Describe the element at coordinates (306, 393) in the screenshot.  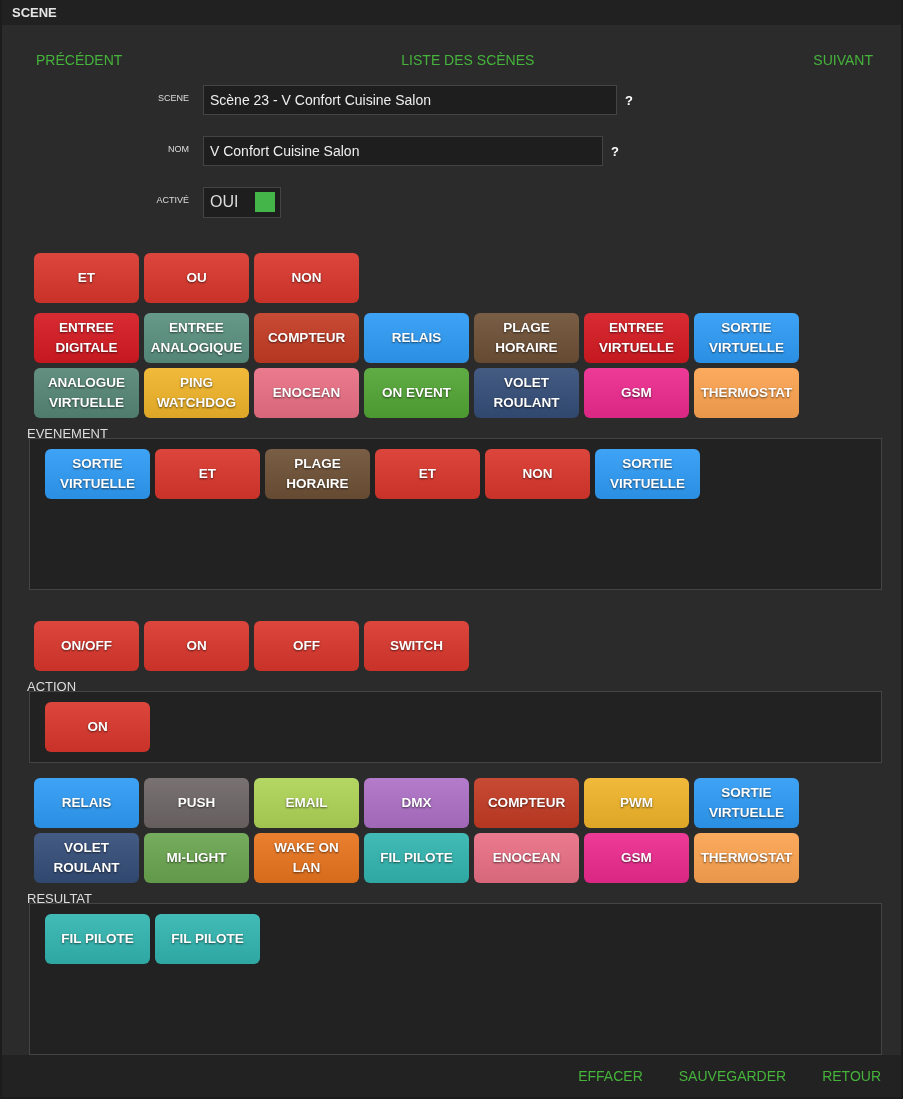
I see `trigger-button: ENOCEAN` at that location.